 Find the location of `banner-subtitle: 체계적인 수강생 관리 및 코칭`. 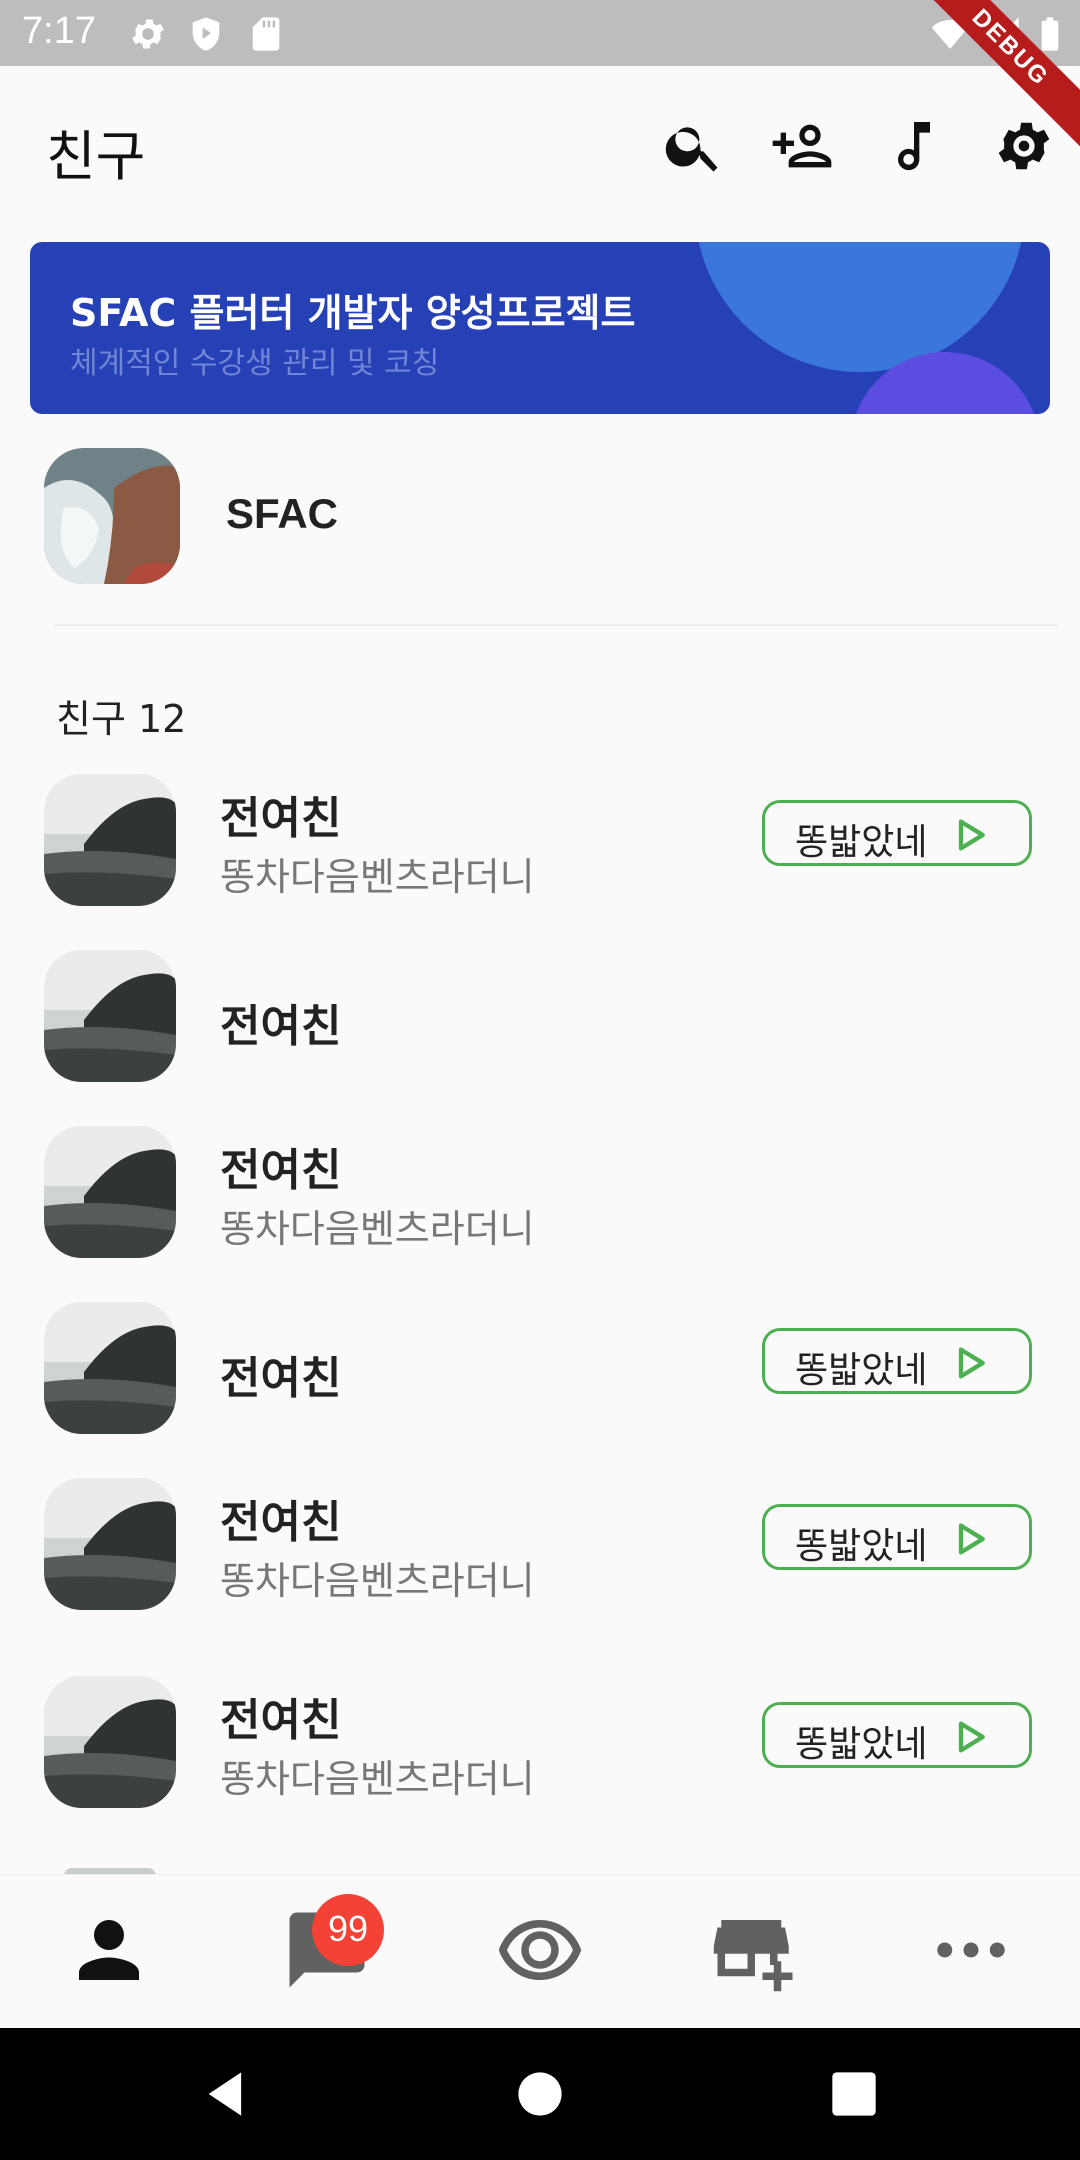

banner-subtitle: 체계적인 수강생 관리 및 코칭 is located at coordinates (255, 363).